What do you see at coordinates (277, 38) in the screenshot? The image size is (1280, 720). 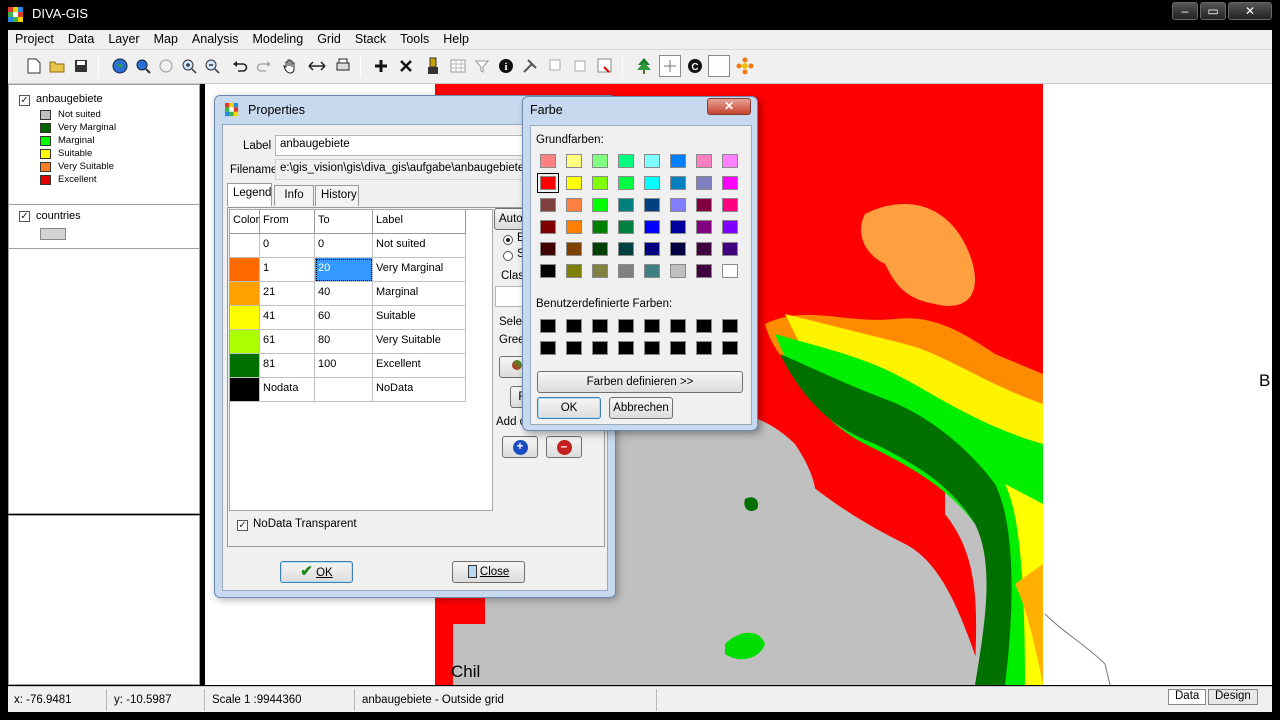 I see `menu-modeling: Modeling` at bounding box center [277, 38].